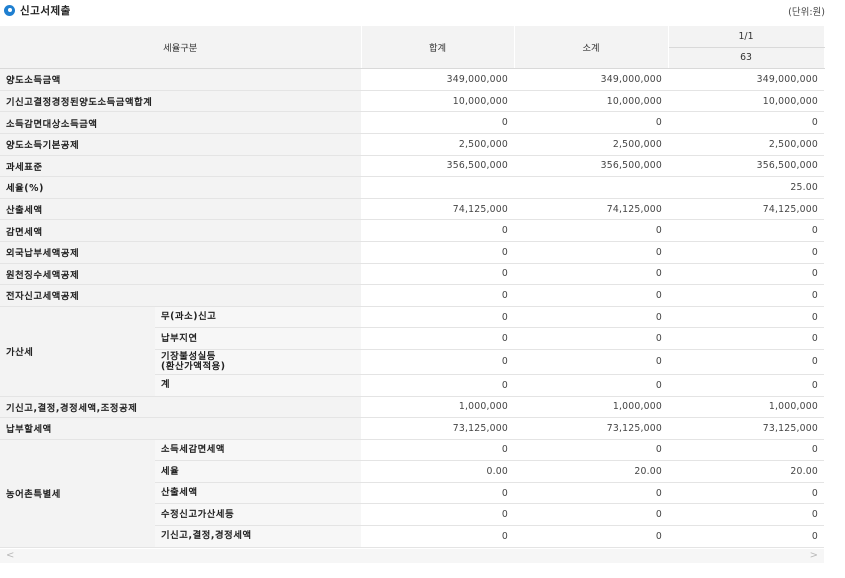 The width and height of the screenshot is (845, 578). What do you see at coordinates (746, 187) in the screenshot?
I see `cell-period: 25.00` at bounding box center [746, 187].